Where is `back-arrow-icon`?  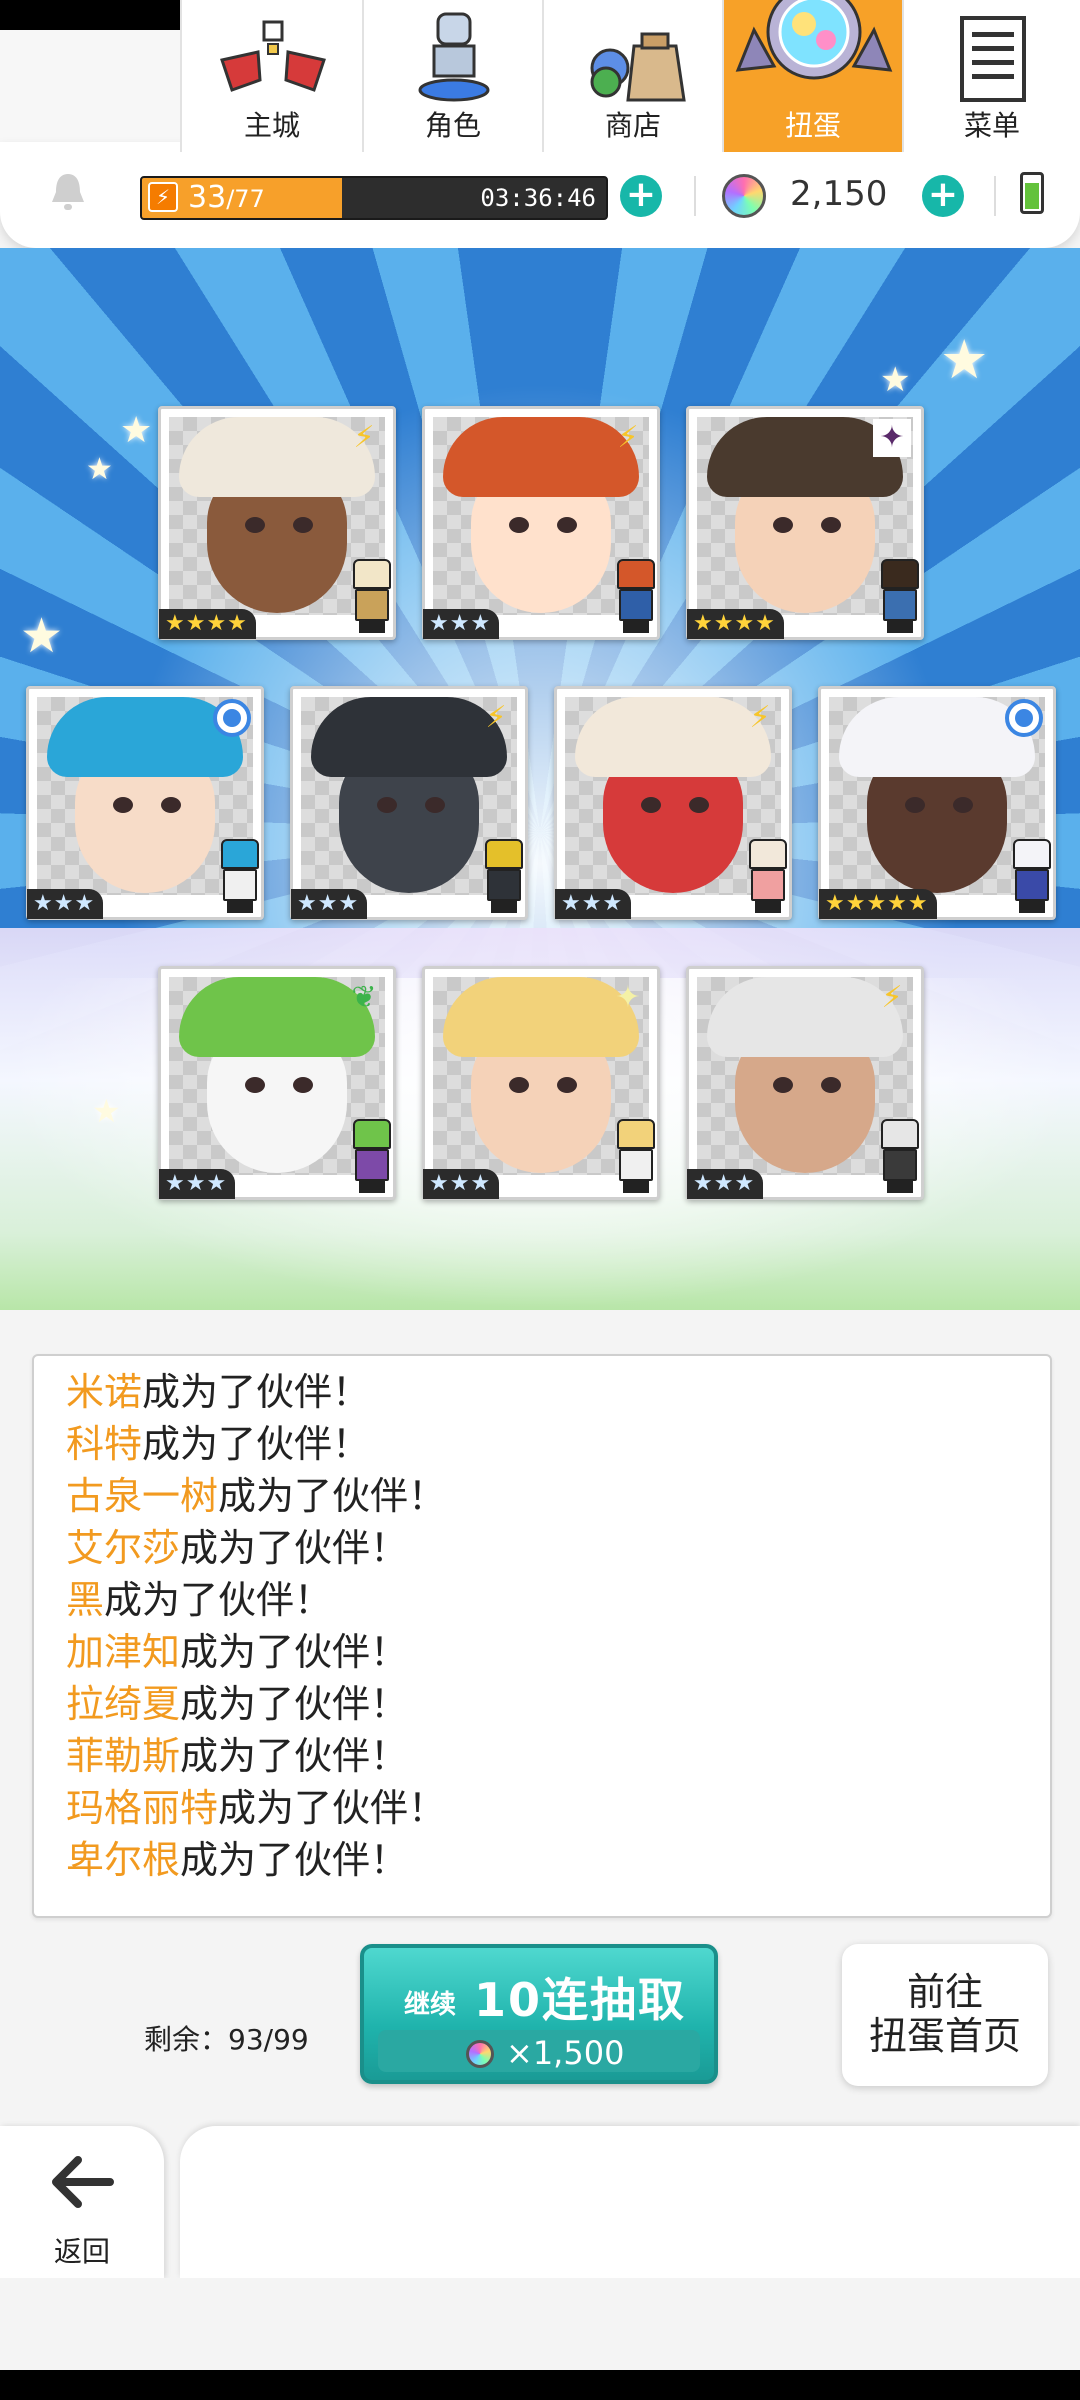 back-arrow-icon is located at coordinates (83, 2182).